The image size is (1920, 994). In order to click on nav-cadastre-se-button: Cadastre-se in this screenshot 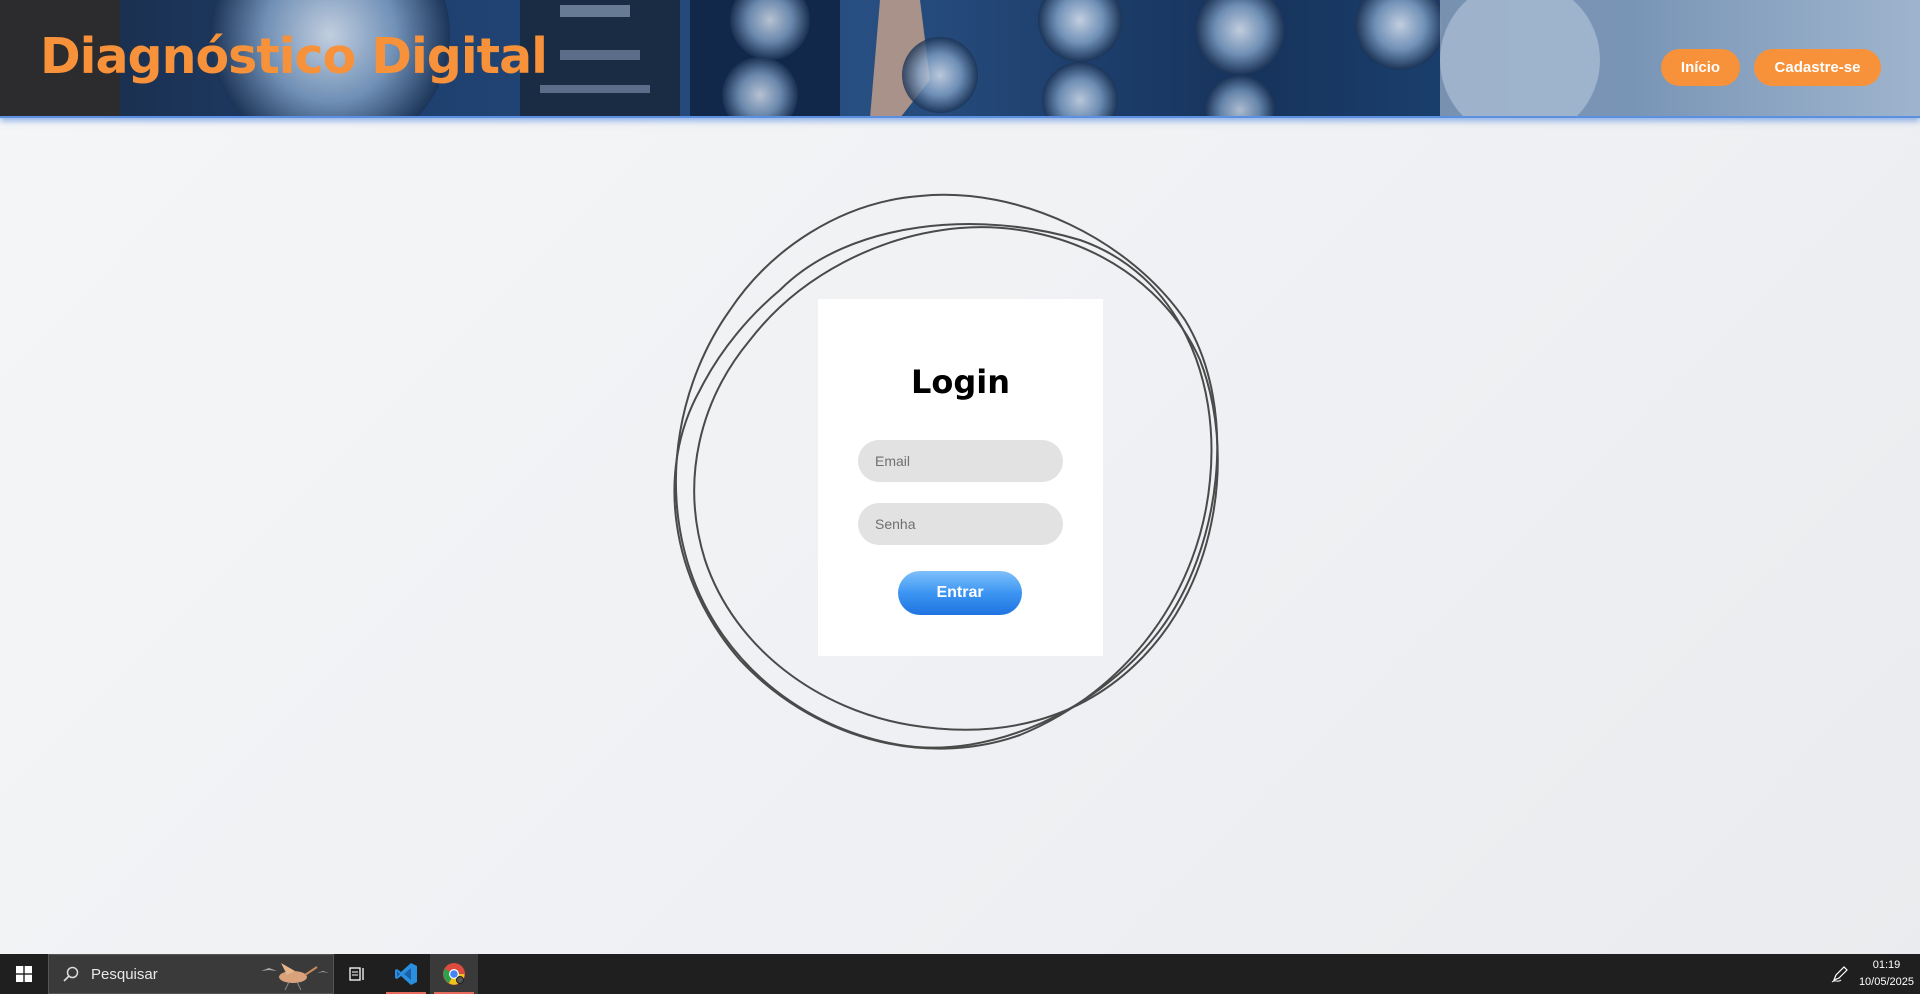, I will do `click(1817, 67)`.